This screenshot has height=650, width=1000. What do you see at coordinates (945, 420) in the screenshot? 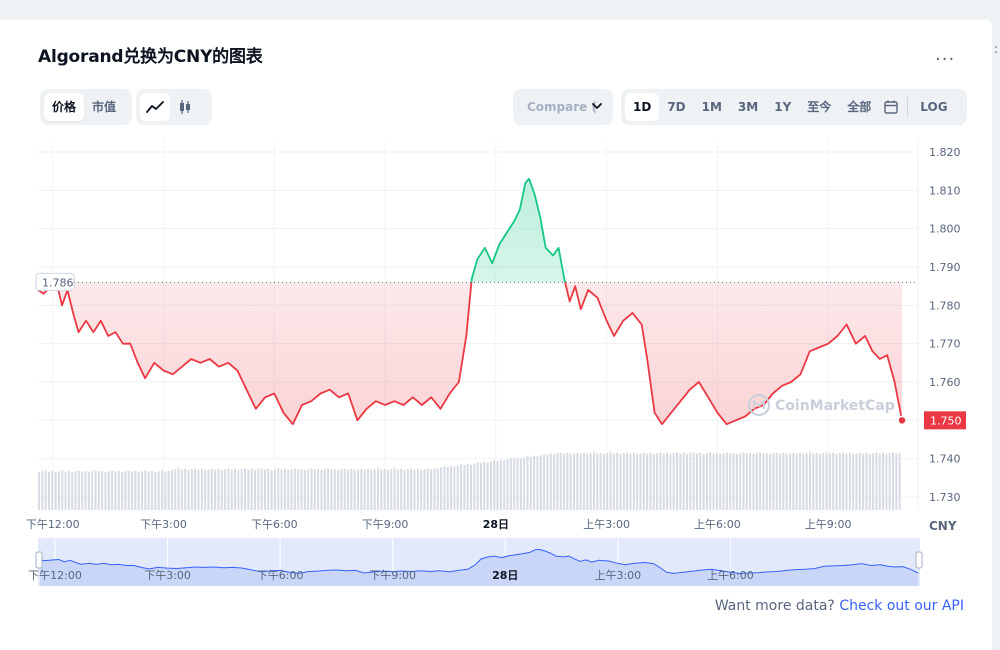
I see `last-price-tag: 1.750` at bounding box center [945, 420].